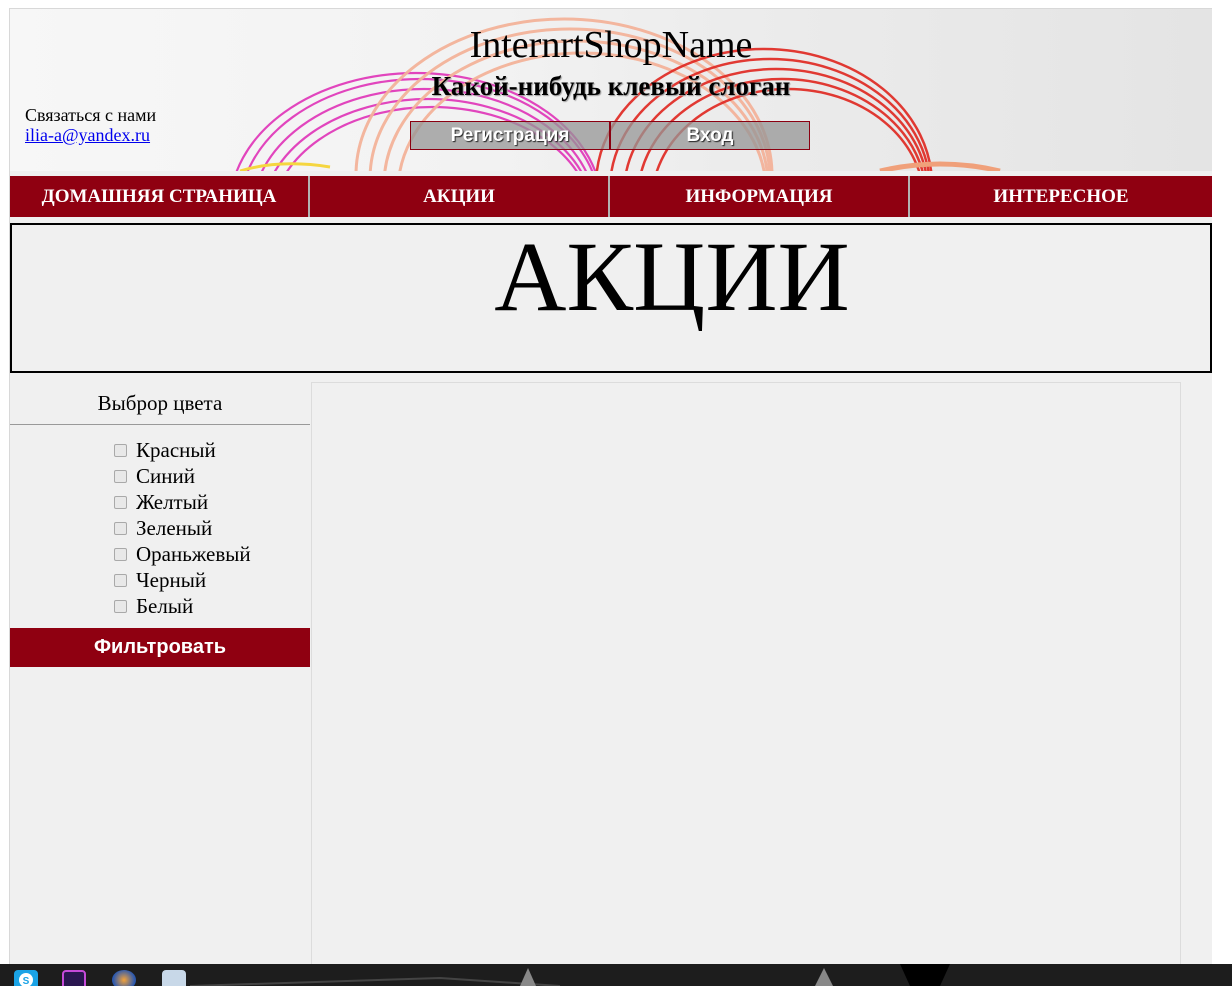  Describe the element at coordinates (611, 86) in the screenshot. I see `slogan: Какой-нибудь клевый слоган` at that location.